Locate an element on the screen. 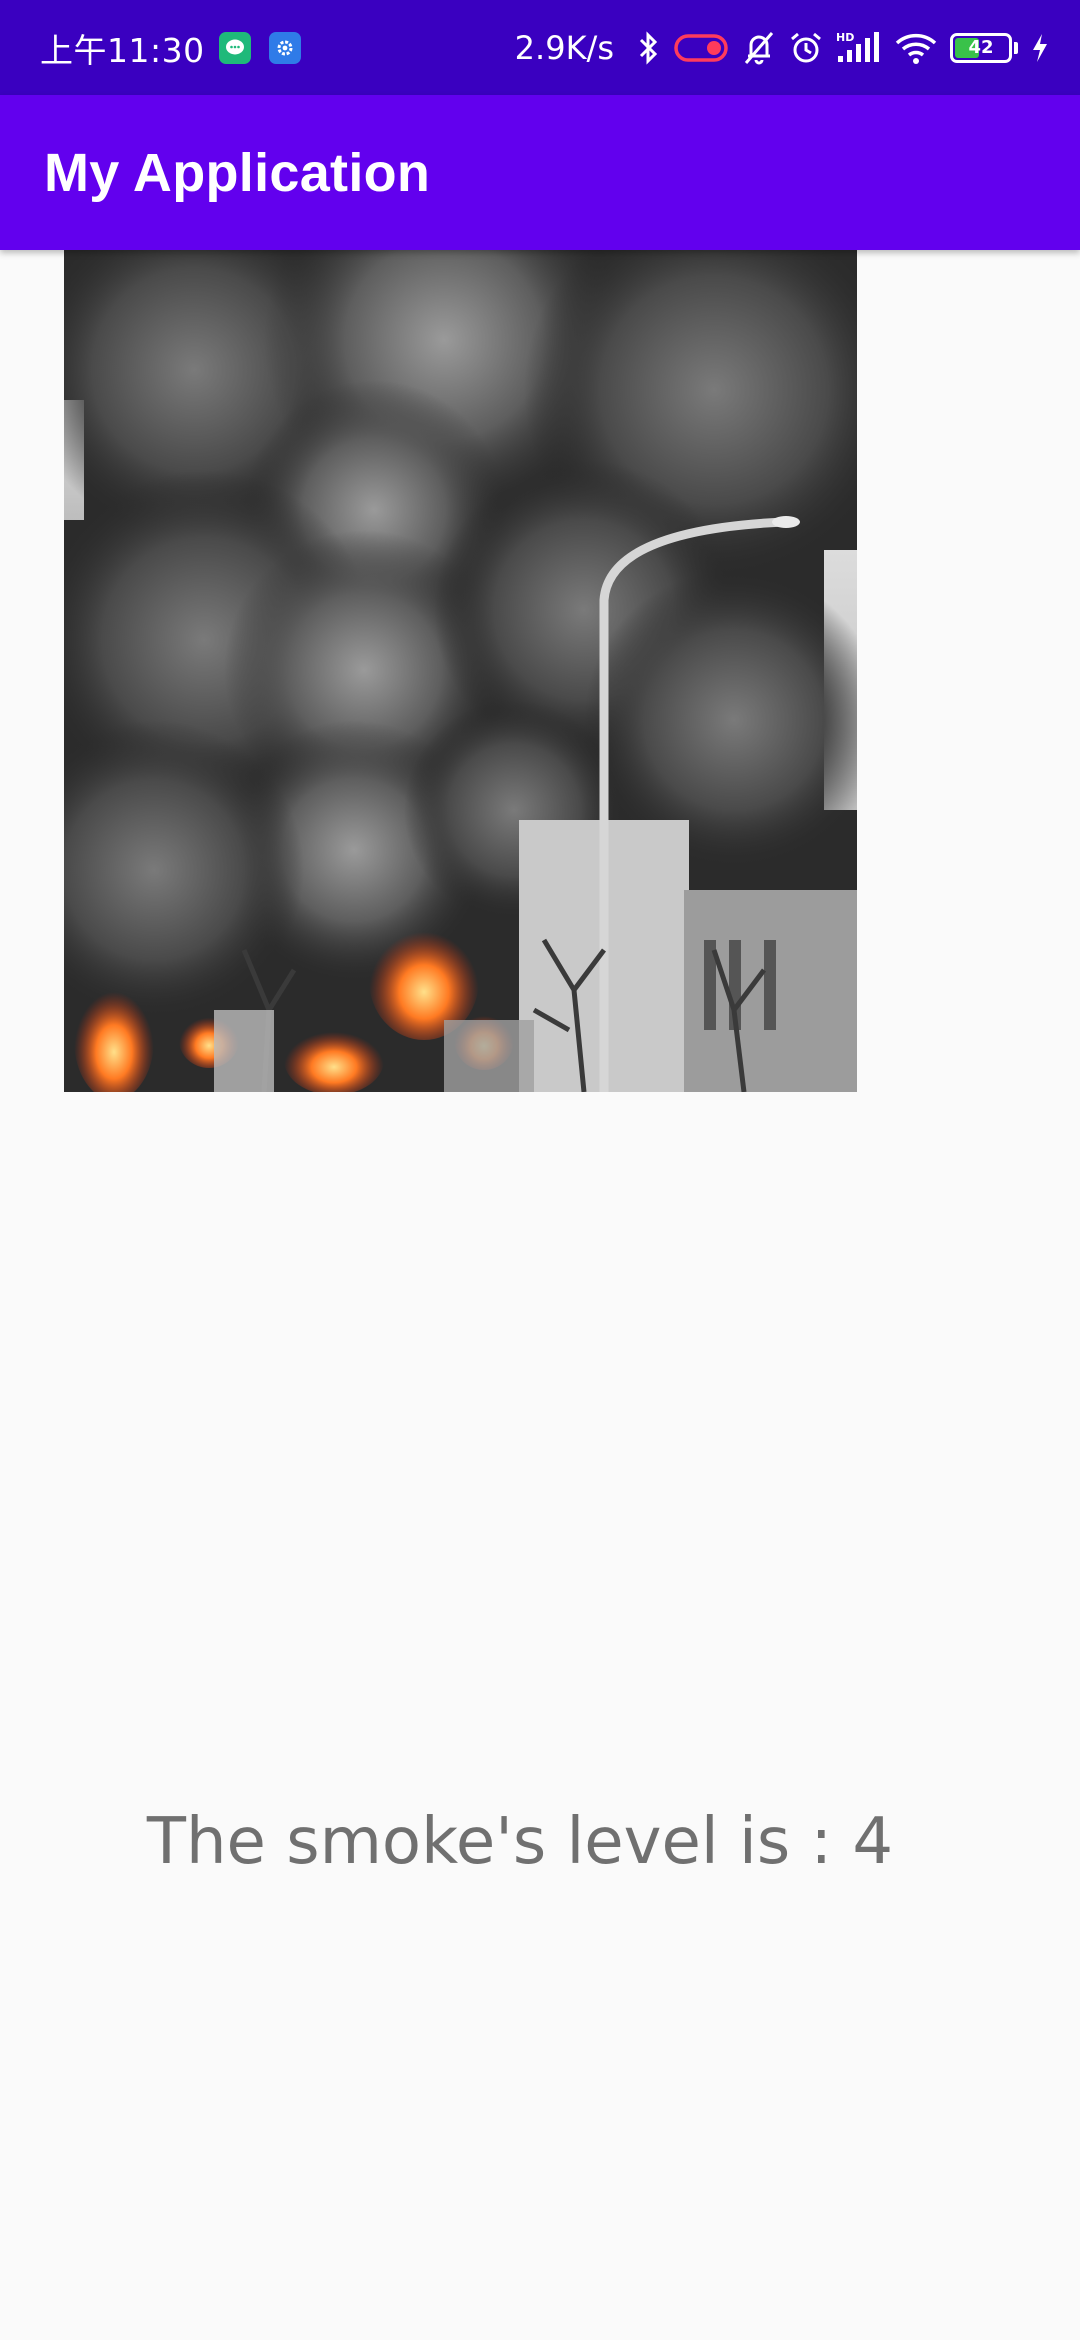  mute-bell-icon is located at coordinates (759, 48).